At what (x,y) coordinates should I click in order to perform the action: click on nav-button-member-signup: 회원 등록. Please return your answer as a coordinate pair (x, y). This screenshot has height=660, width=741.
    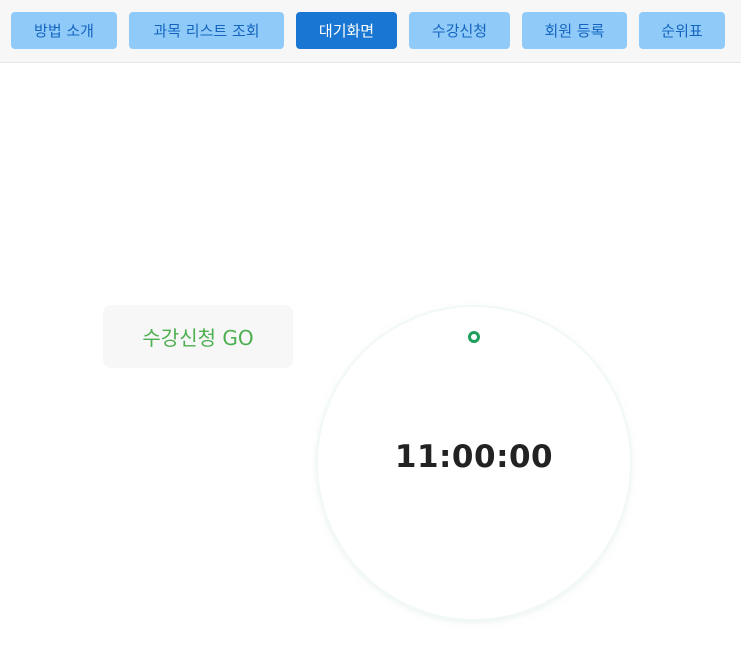
    Looking at the image, I should click on (574, 30).